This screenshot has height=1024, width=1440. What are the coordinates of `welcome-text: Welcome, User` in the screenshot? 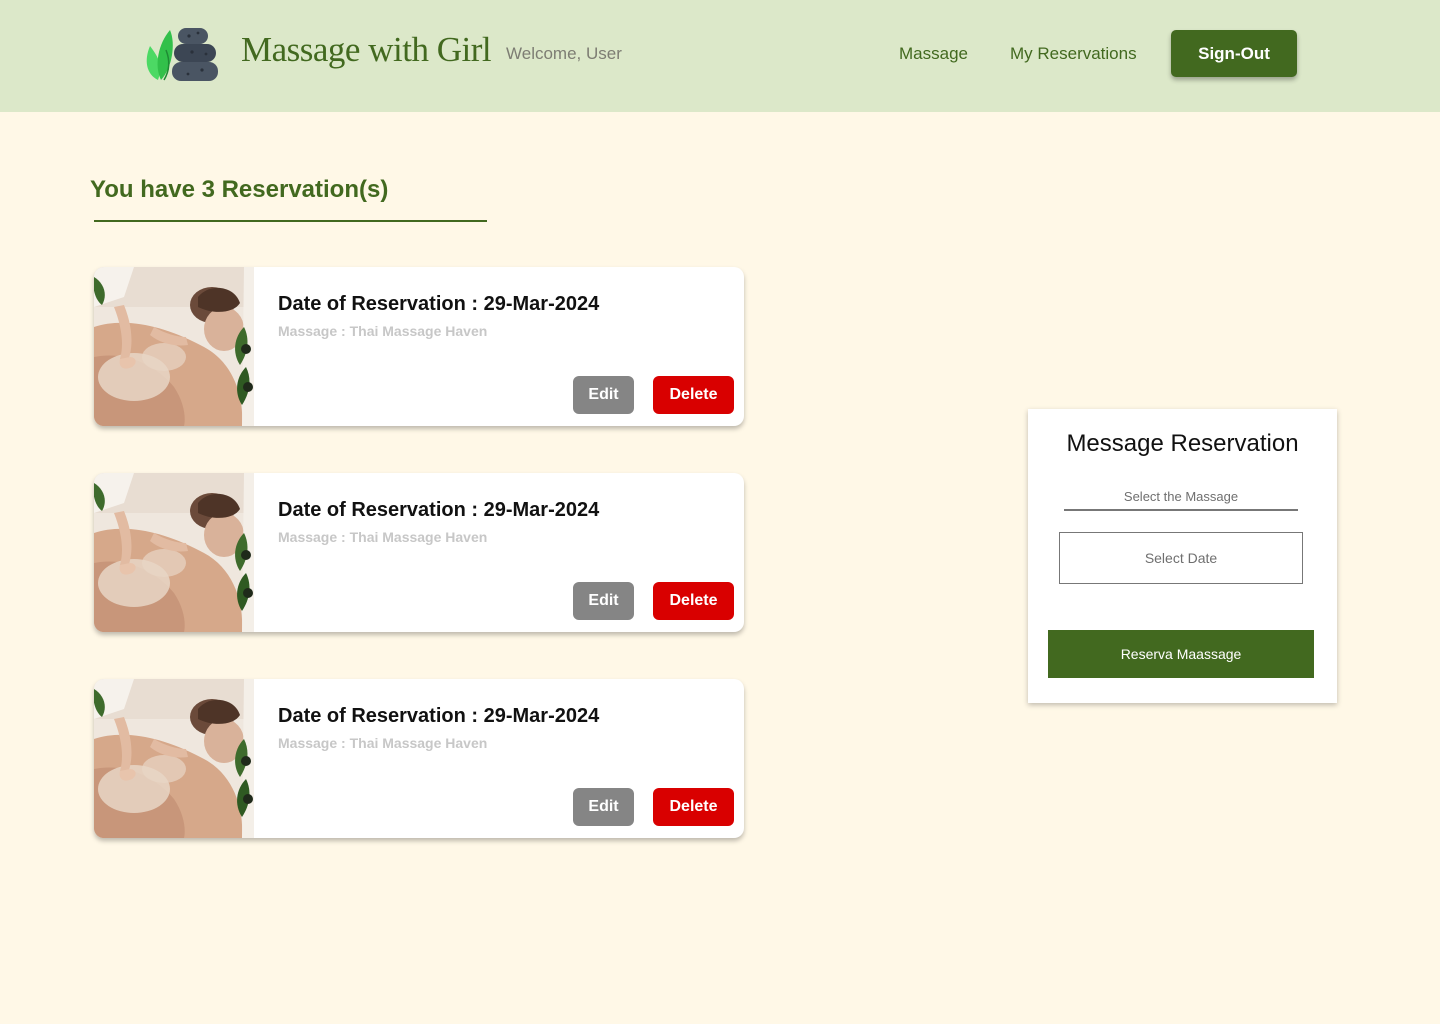 It's located at (564, 53).